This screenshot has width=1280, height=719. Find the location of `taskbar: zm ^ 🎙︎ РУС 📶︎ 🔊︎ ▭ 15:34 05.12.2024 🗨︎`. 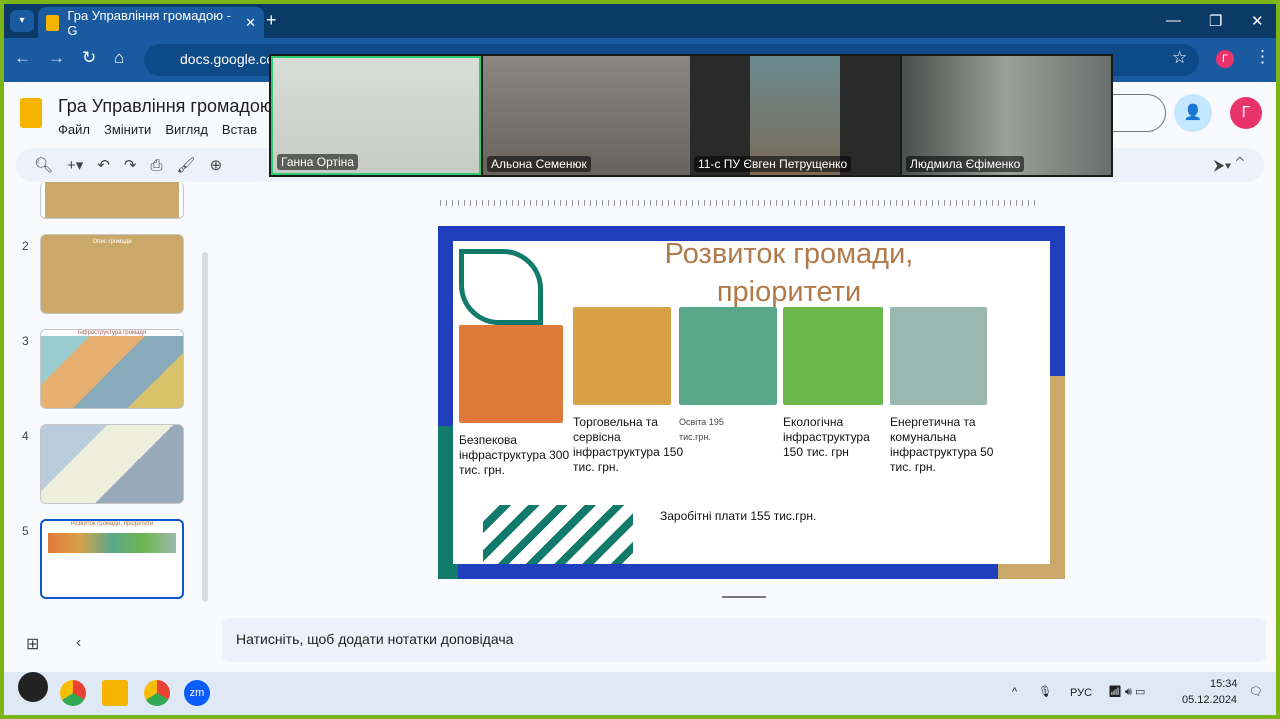

taskbar: zm ^ 🎙︎ РУС 📶︎ 🔊︎ ▭ 15:34 05.12.2024 🗨︎ is located at coordinates (640, 693).